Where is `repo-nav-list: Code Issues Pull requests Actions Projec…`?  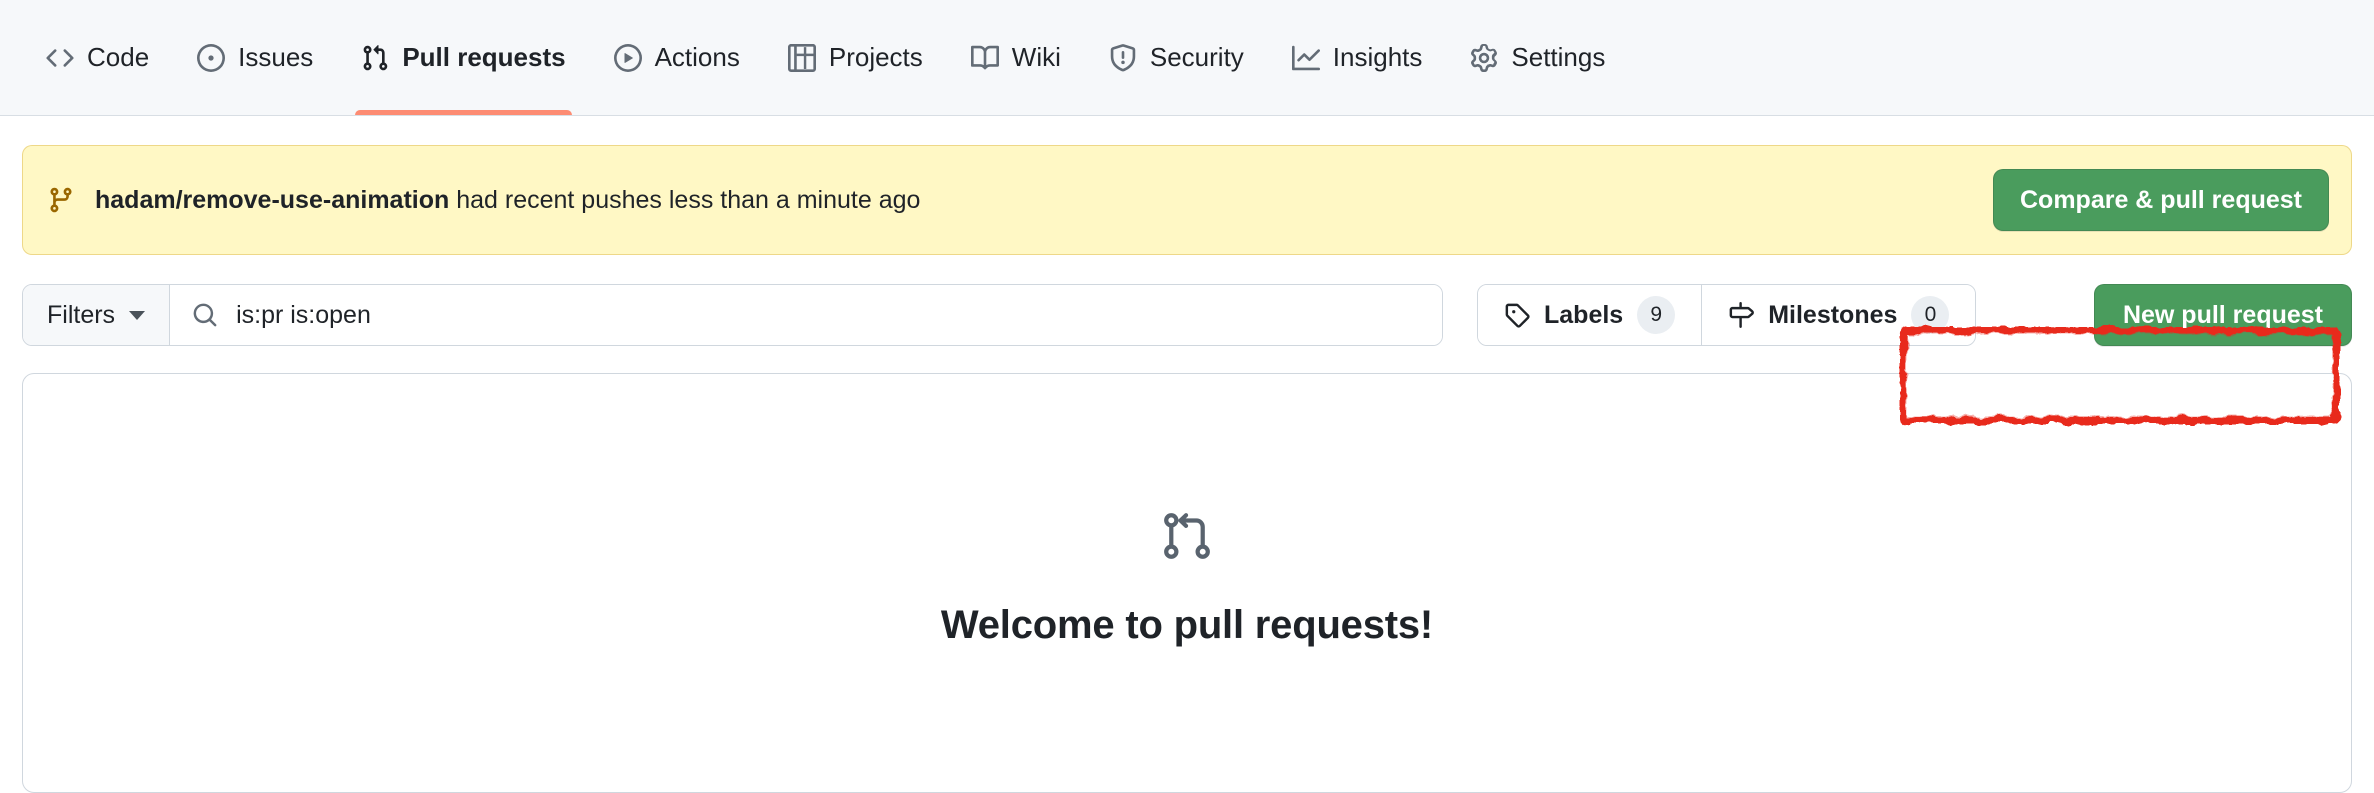 repo-nav-list: Code Issues Pull requests Actions Projec… is located at coordinates (825, 57).